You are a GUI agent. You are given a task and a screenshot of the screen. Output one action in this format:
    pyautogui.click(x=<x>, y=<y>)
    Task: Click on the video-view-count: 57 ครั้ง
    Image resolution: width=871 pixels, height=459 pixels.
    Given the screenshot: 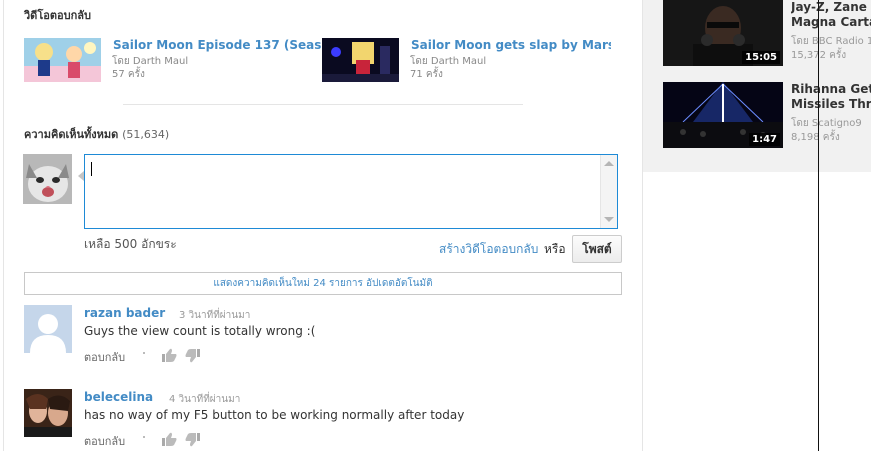 What is the action you would take?
    pyautogui.click(x=128, y=74)
    